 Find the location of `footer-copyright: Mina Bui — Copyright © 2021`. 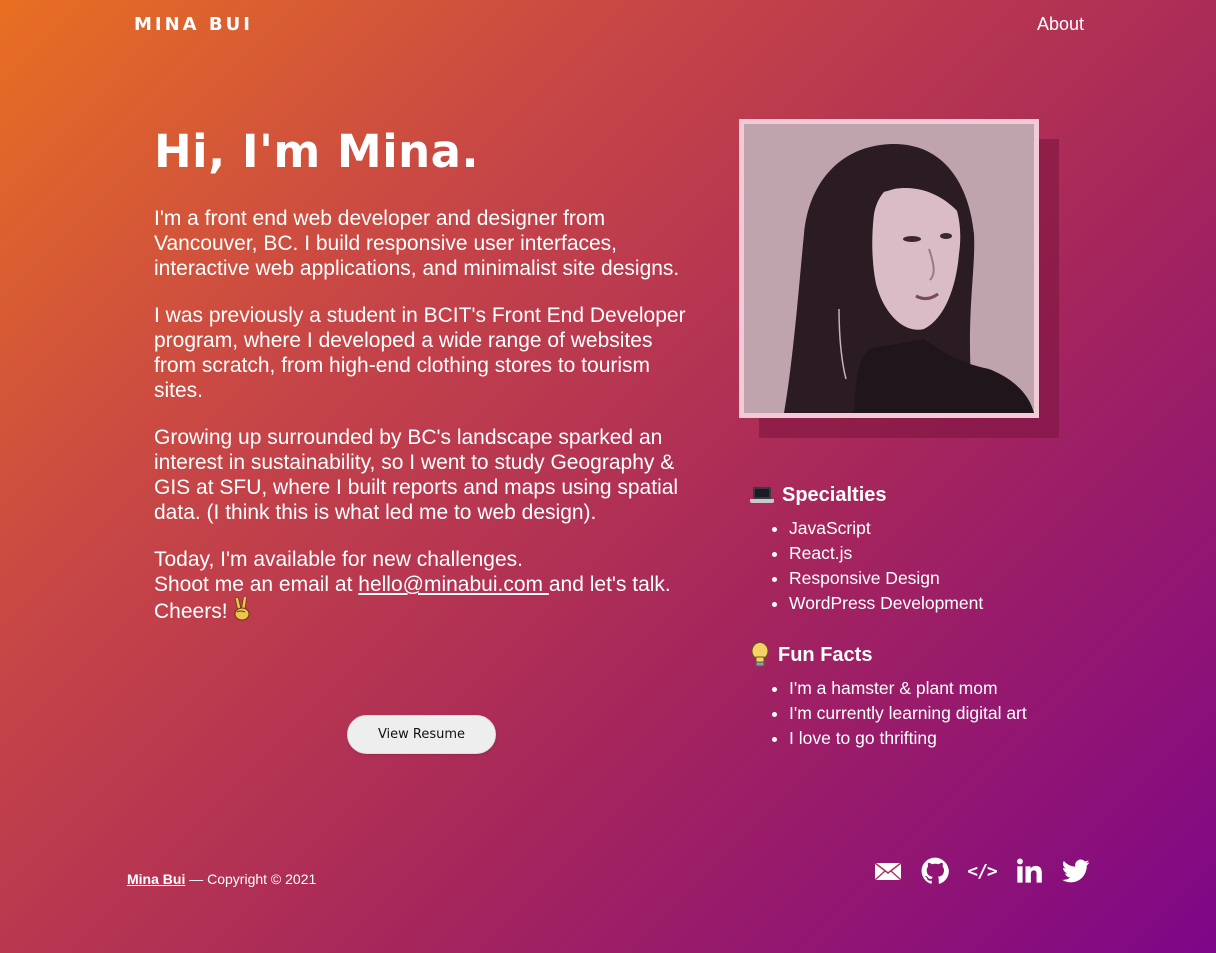

footer-copyright: Mina Bui — Copyright © 2021 is located at coordinates (221, 879).